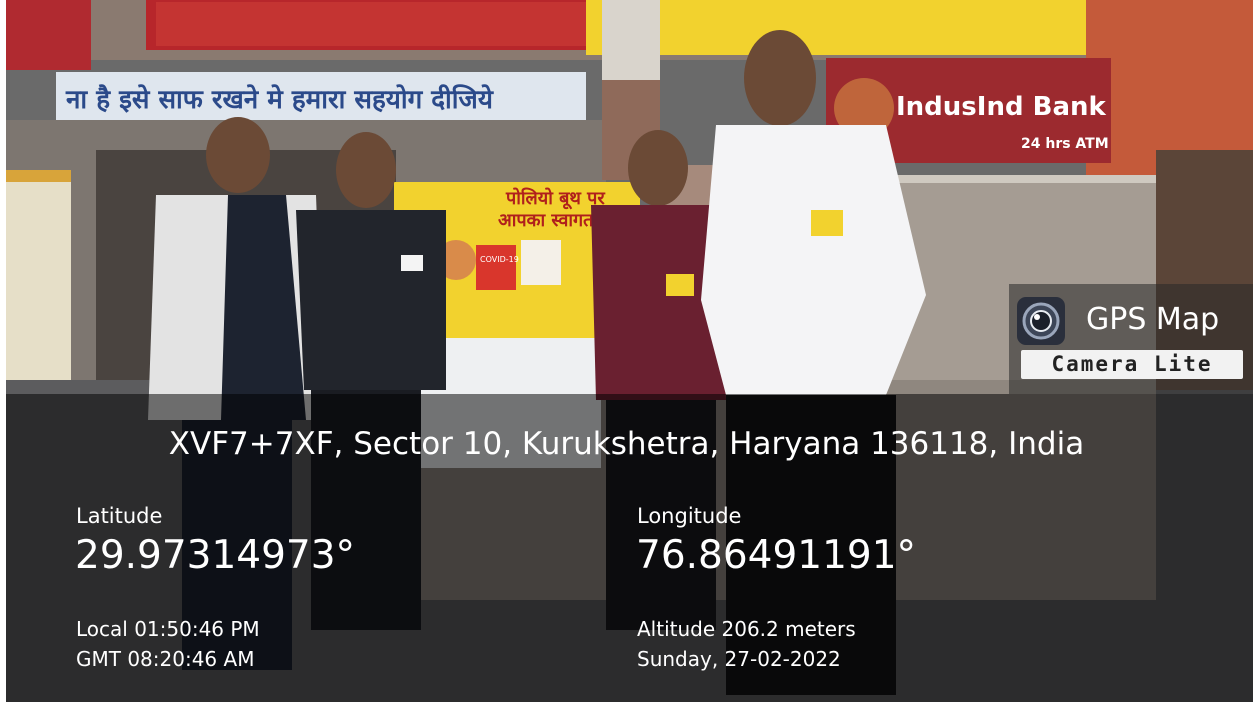 The width and height of the screenshot is (1253, 702). Describe the element at coordinates (739, 659) in the screenshot. I see `date-text: Sunday, 27-02-2022` at that location.